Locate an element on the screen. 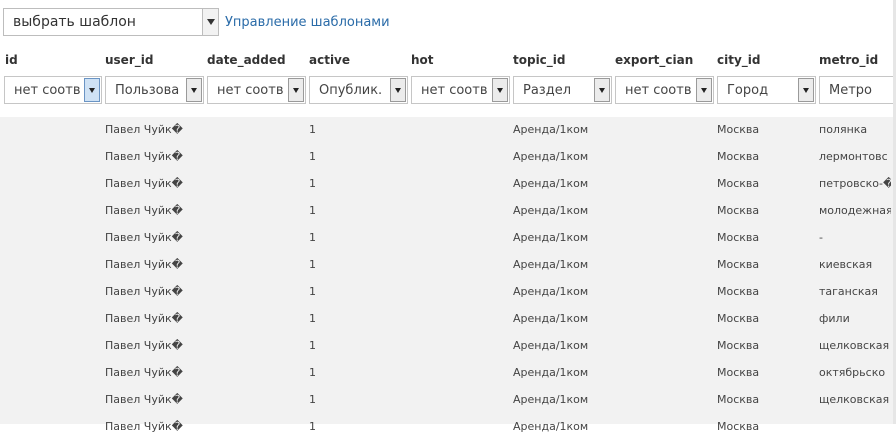  filter-active: Опублик. is located at coordinates (358, 90).